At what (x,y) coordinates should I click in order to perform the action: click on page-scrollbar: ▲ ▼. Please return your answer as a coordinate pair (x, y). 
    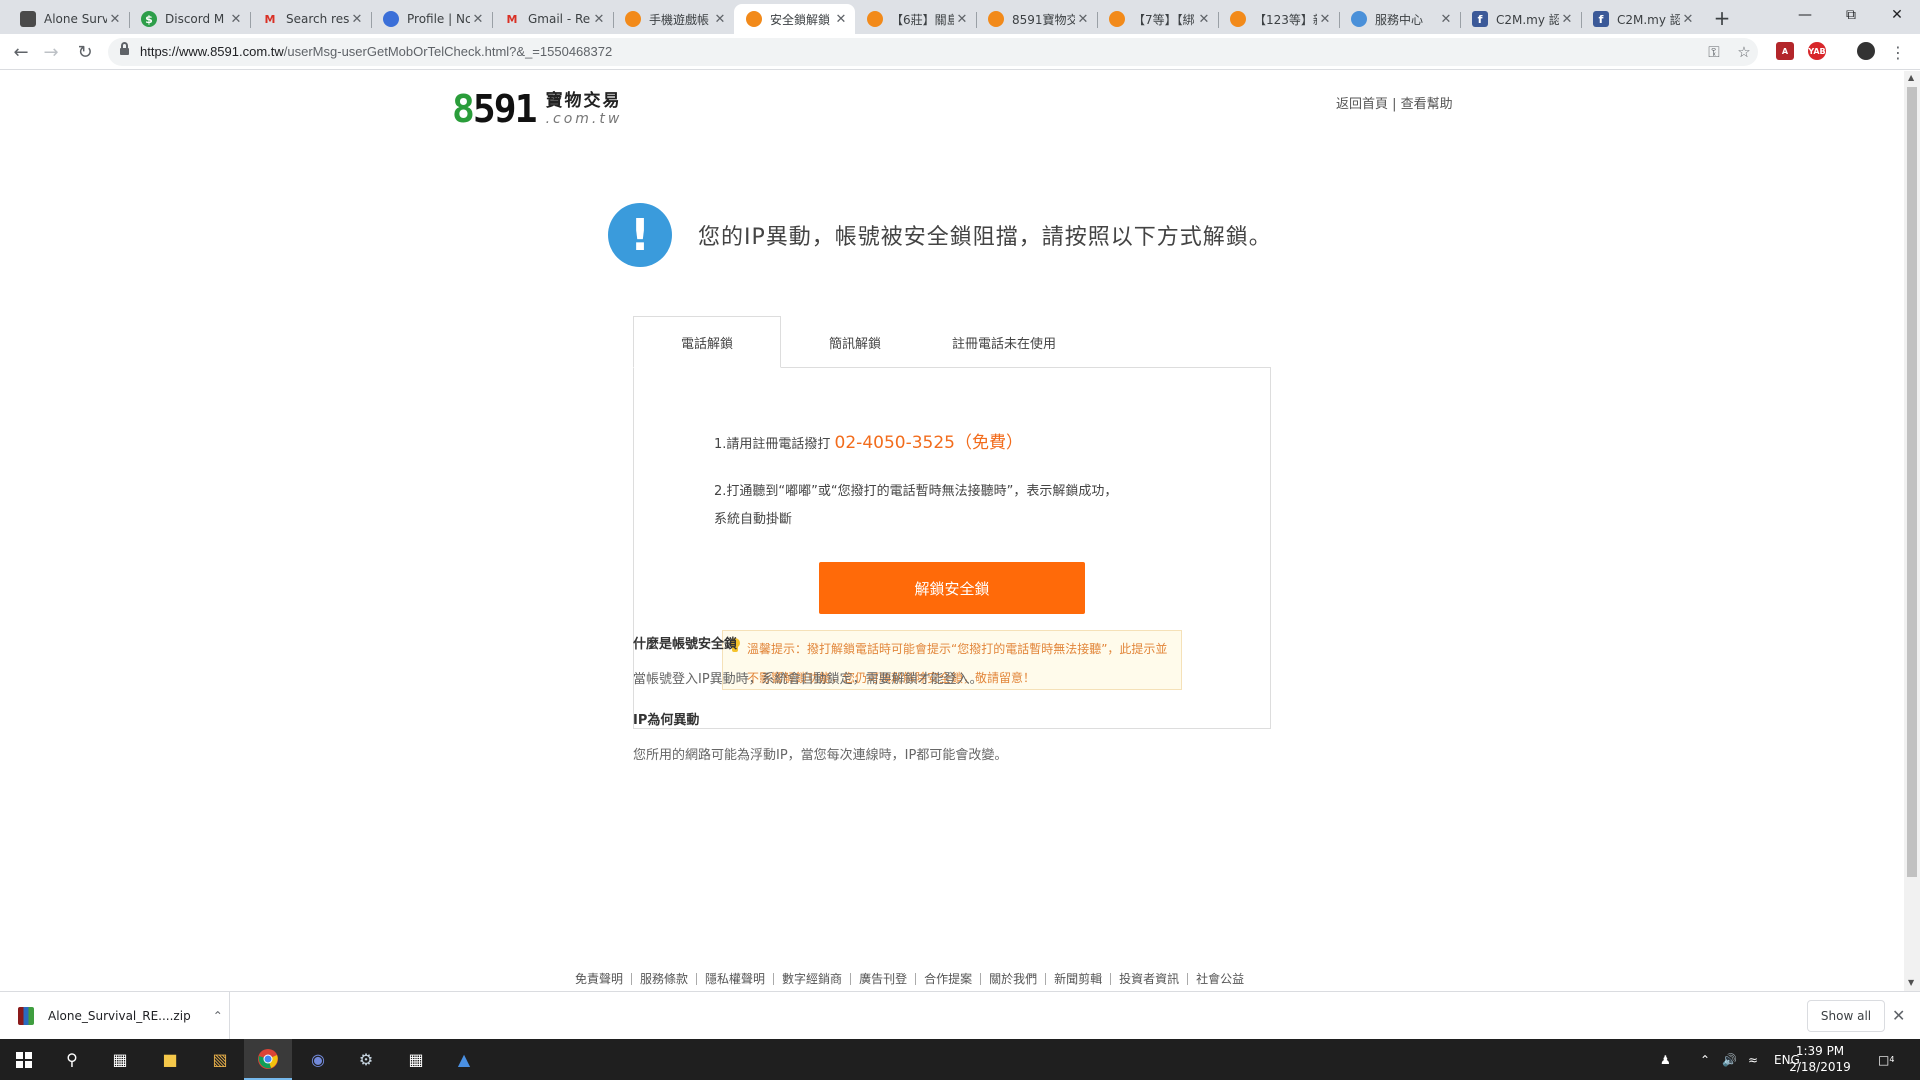
    Looking at the image, I should click on (1912, 531).